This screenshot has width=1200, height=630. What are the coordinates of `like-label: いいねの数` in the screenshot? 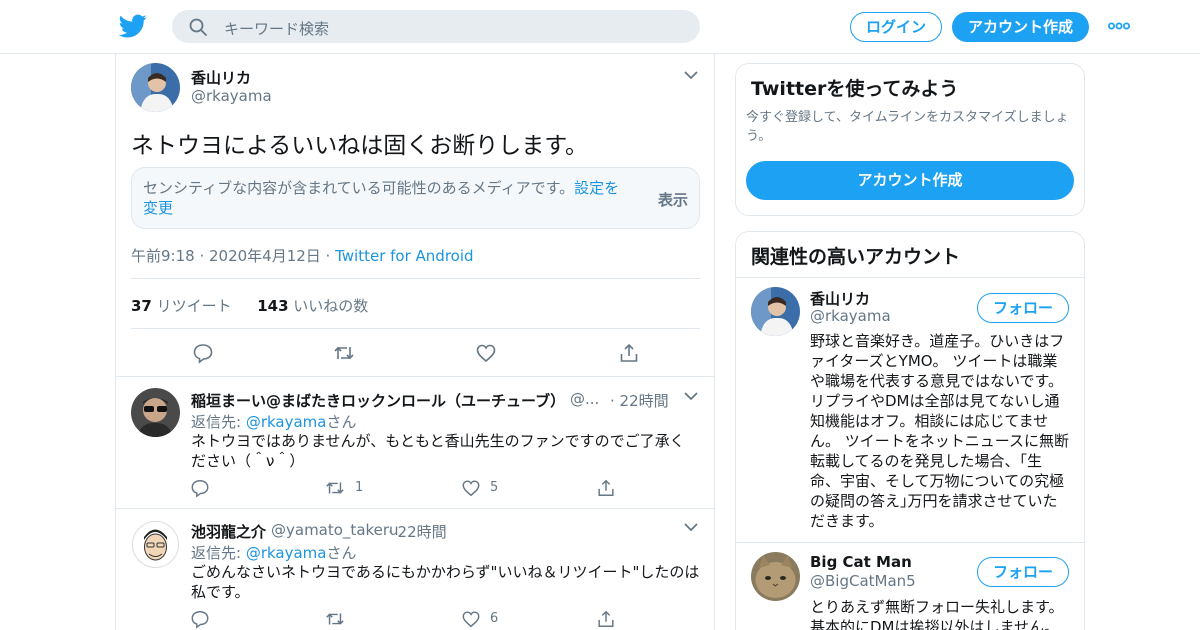 It's located at (328, 306).